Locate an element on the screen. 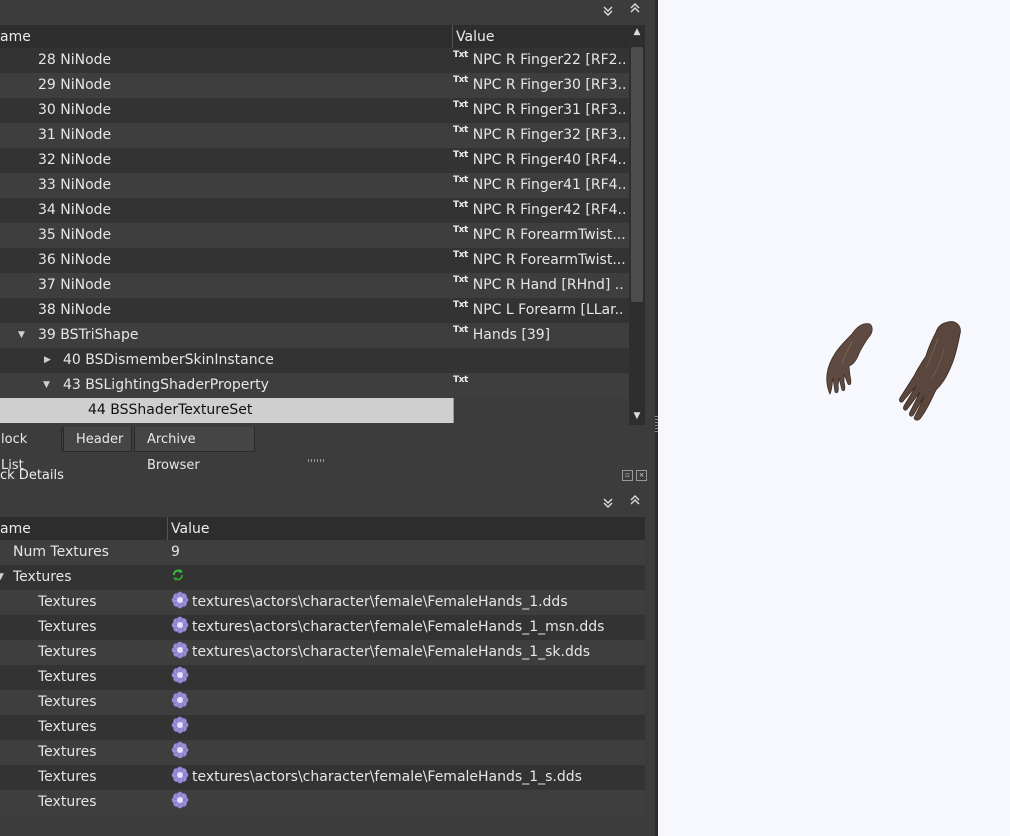 Image resolution: width=1010 pixels, height=836 pixels. block-name: 44 BSShaderTextureSet is located at coordinates (170, 410).